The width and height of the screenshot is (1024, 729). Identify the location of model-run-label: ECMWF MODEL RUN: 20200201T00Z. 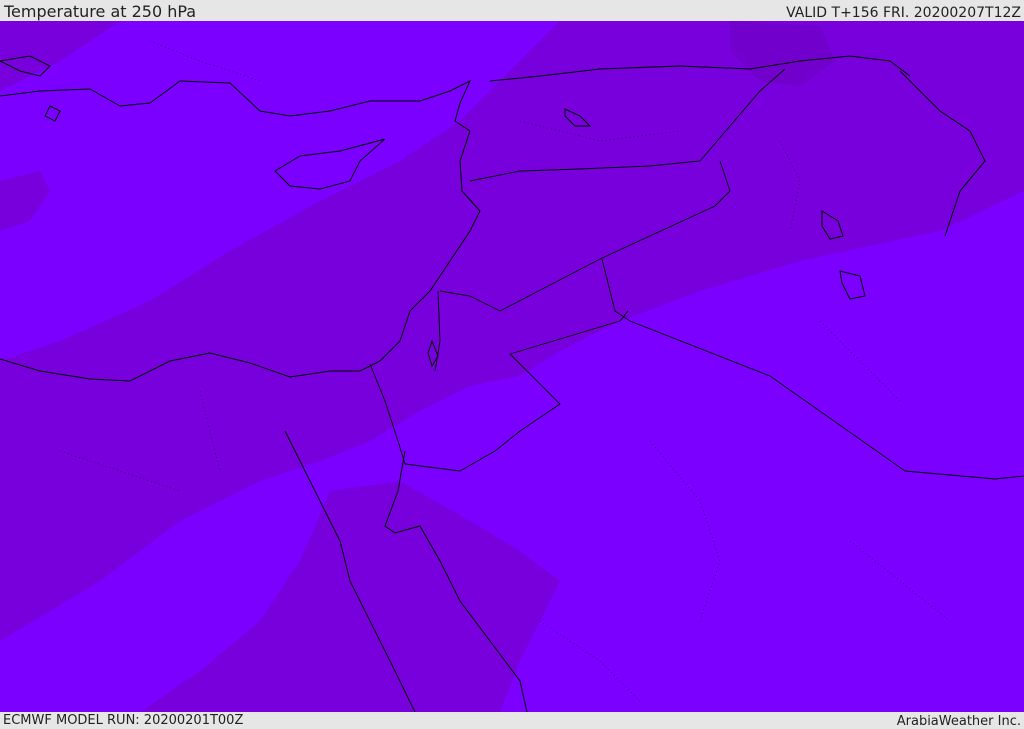
(123, 720).